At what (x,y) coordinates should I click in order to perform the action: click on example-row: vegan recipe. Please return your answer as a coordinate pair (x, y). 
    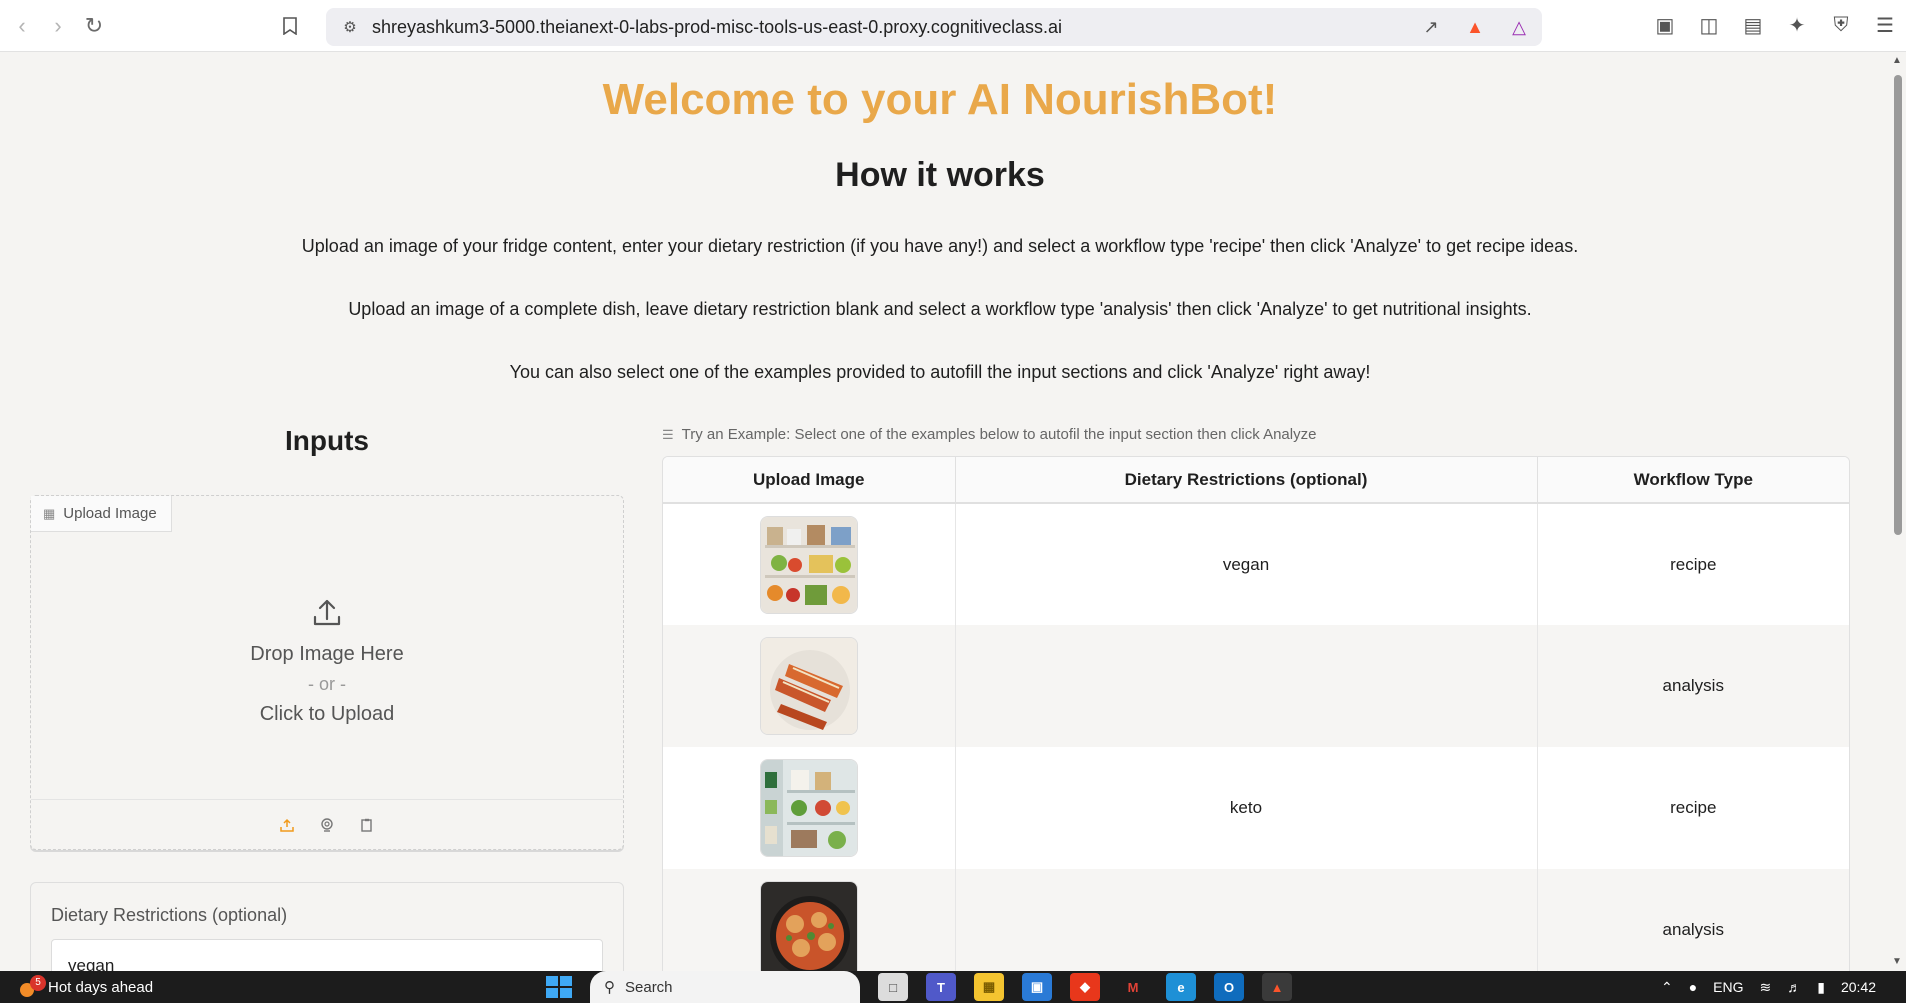
    Looking at the image, I should click on (1256, 564).